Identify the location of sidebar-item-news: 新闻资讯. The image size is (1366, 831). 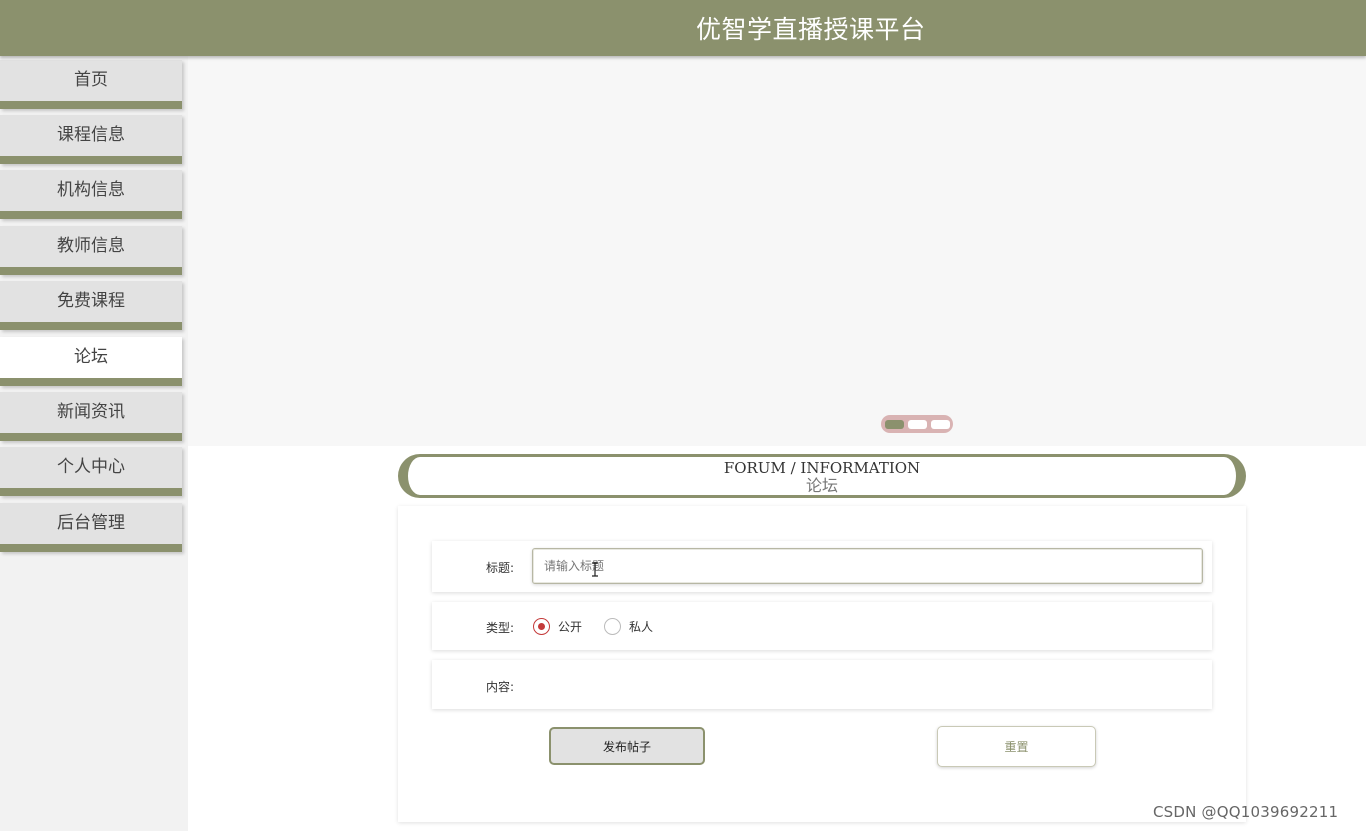
(91, 416).